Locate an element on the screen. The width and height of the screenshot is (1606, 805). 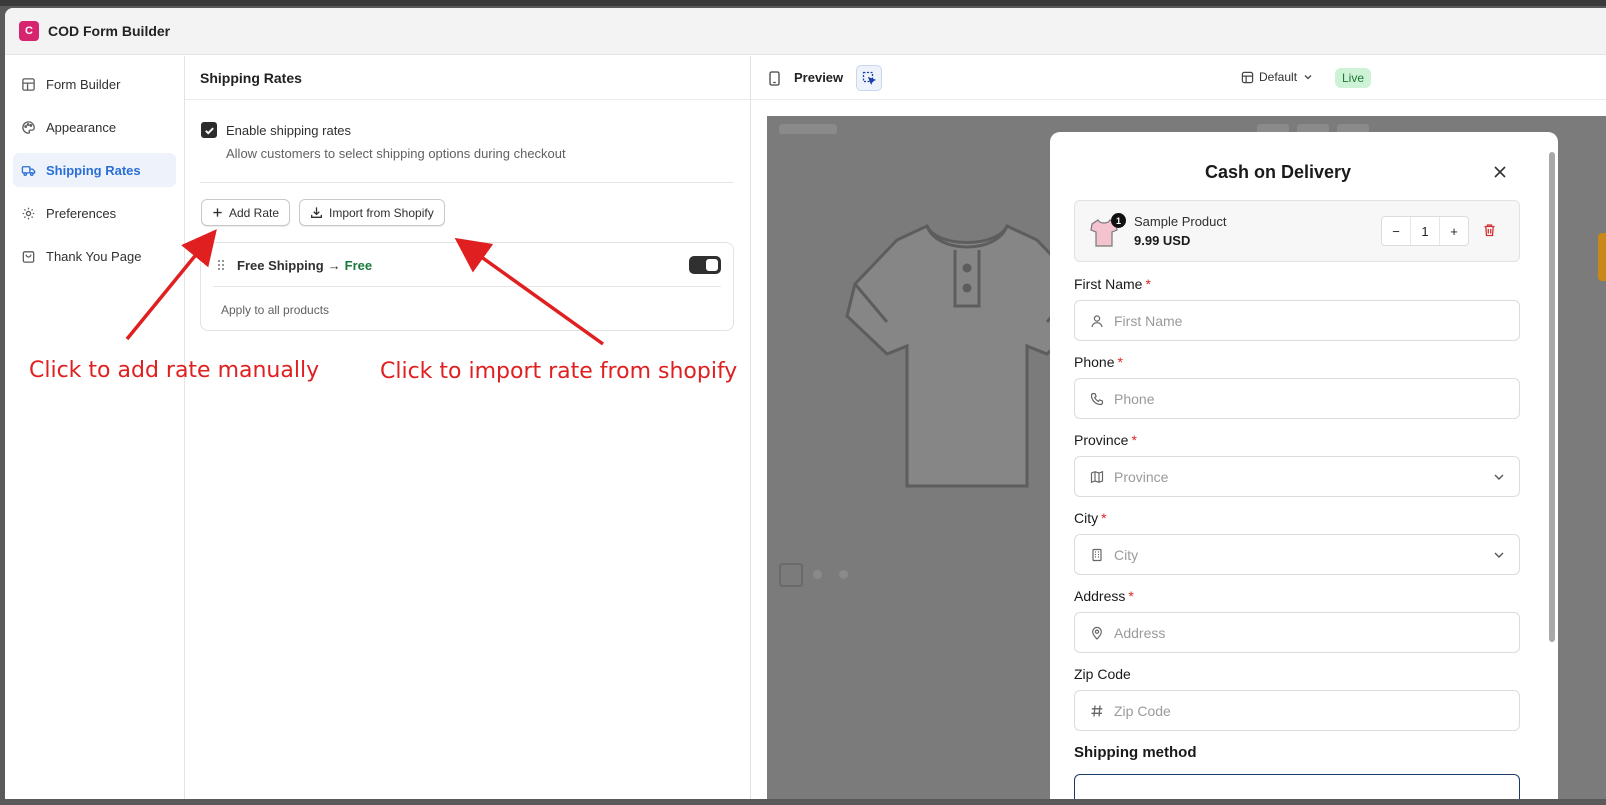
zip-code-placeholder: Zip Code is located at coordinates (1142, 710).